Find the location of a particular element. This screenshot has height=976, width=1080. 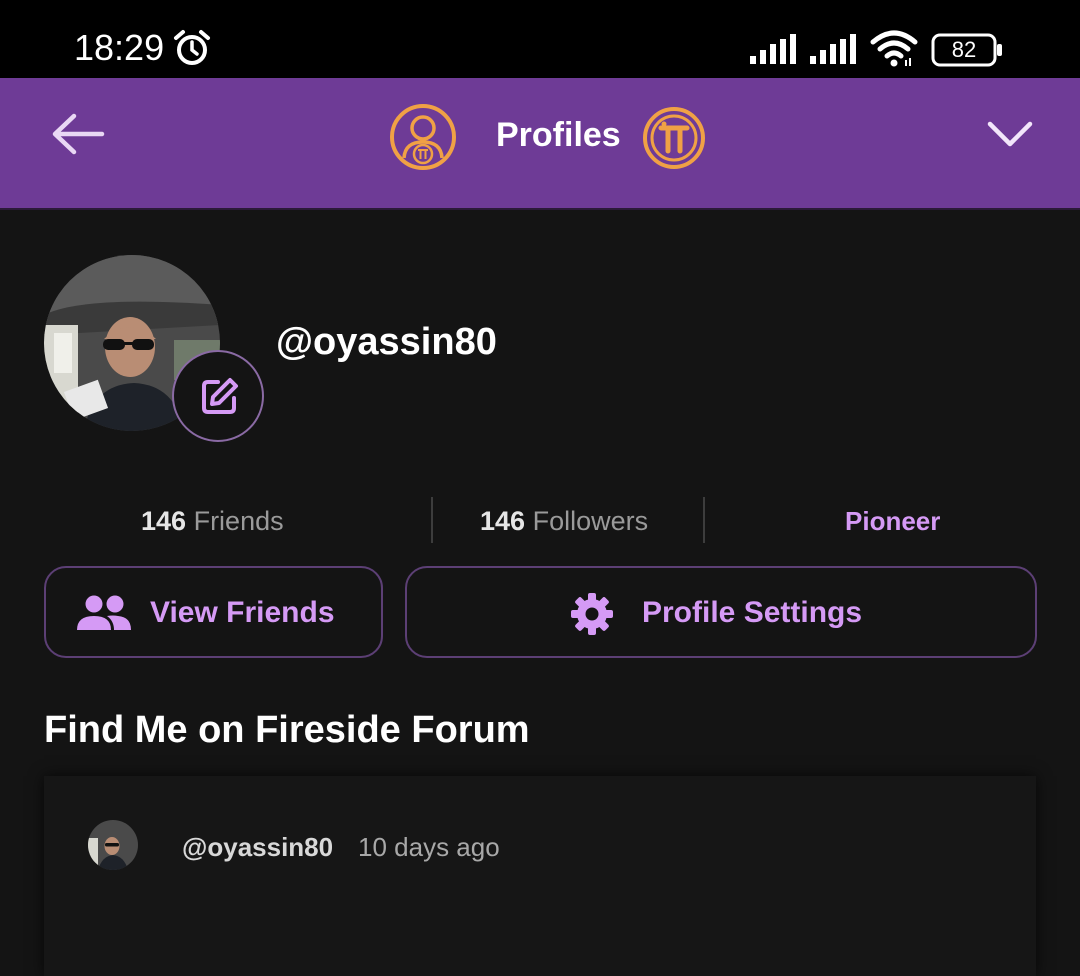

alarm-icon is located at coordinates (192, 47).